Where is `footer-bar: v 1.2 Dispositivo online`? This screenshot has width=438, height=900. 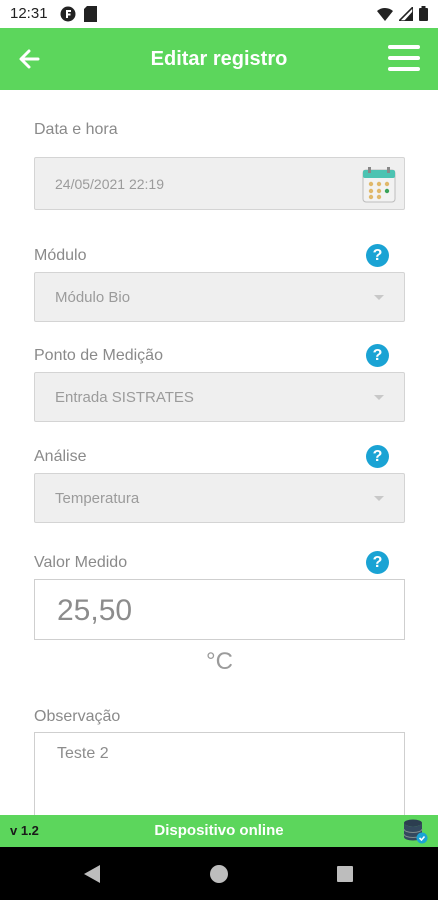 footer-bar: v 1.2 Dispositivo online is located at coordinates (219, 831).